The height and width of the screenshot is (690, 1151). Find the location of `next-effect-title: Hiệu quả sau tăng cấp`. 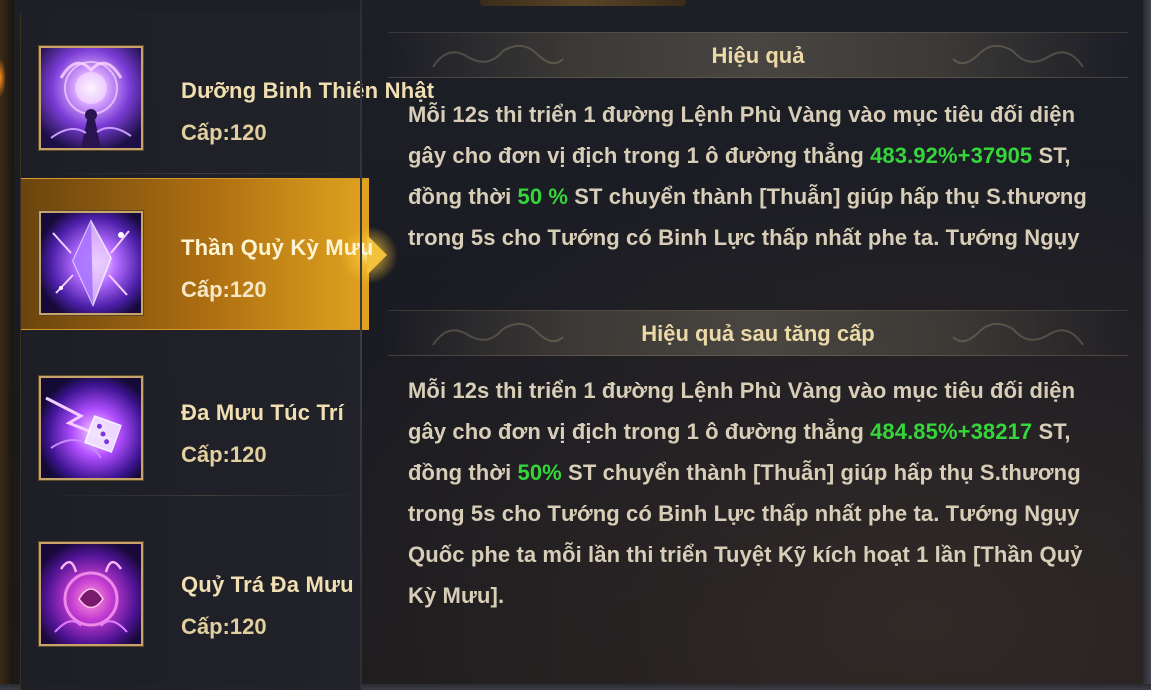

next-effect-title: Hiệu quả sau tăng cấp is located at coordinates (758, 333).